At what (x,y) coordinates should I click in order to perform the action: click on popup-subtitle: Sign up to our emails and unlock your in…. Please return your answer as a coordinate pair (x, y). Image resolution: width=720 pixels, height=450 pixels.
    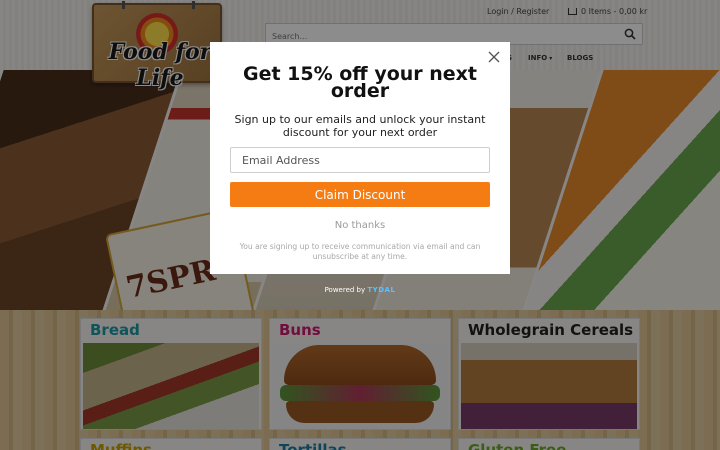
    Looking at the image, I should click on (360, 126).